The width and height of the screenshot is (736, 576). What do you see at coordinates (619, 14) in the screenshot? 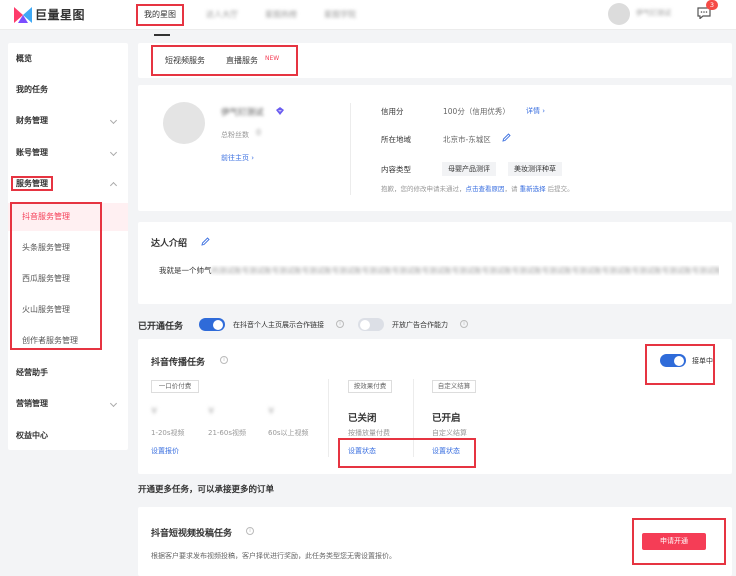
I see `avatar` at bounding box center [619, 14].